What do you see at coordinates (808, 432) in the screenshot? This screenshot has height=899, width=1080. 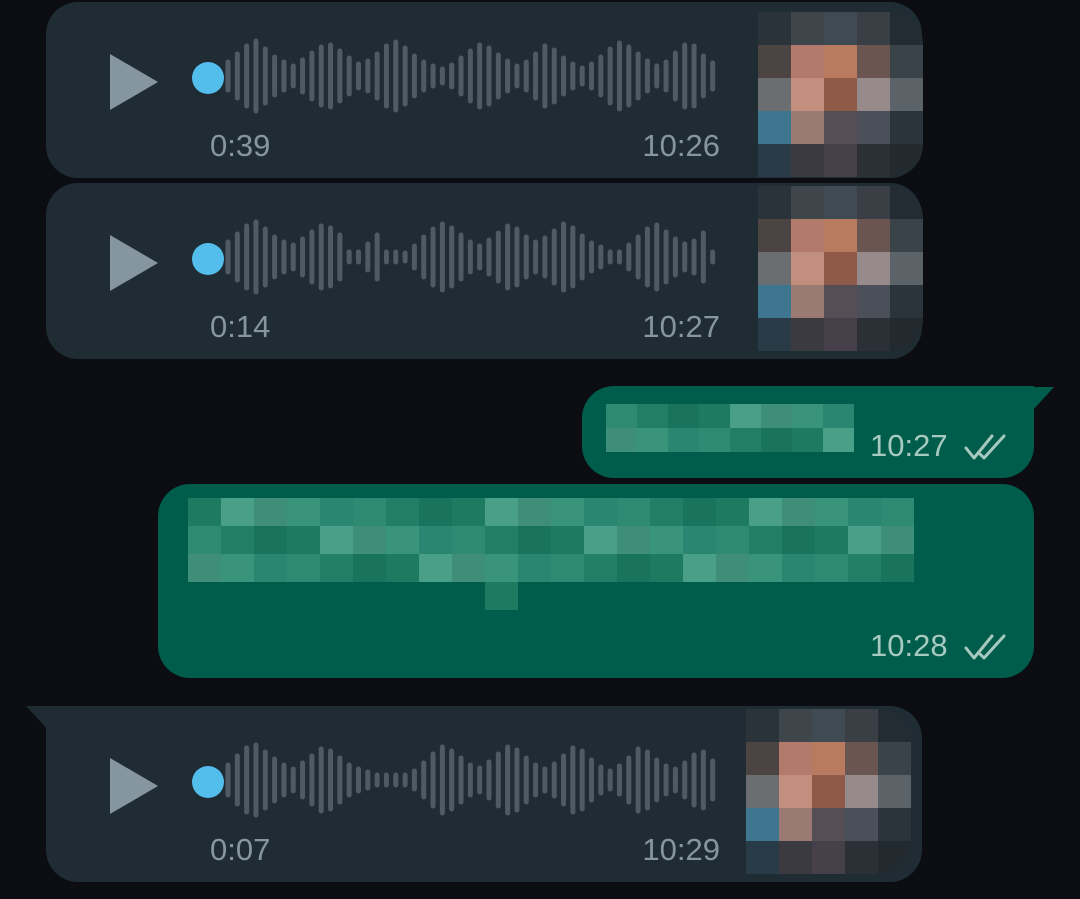 I see `outgoing-text-message: 10:27` at bounding box center [808, 432].